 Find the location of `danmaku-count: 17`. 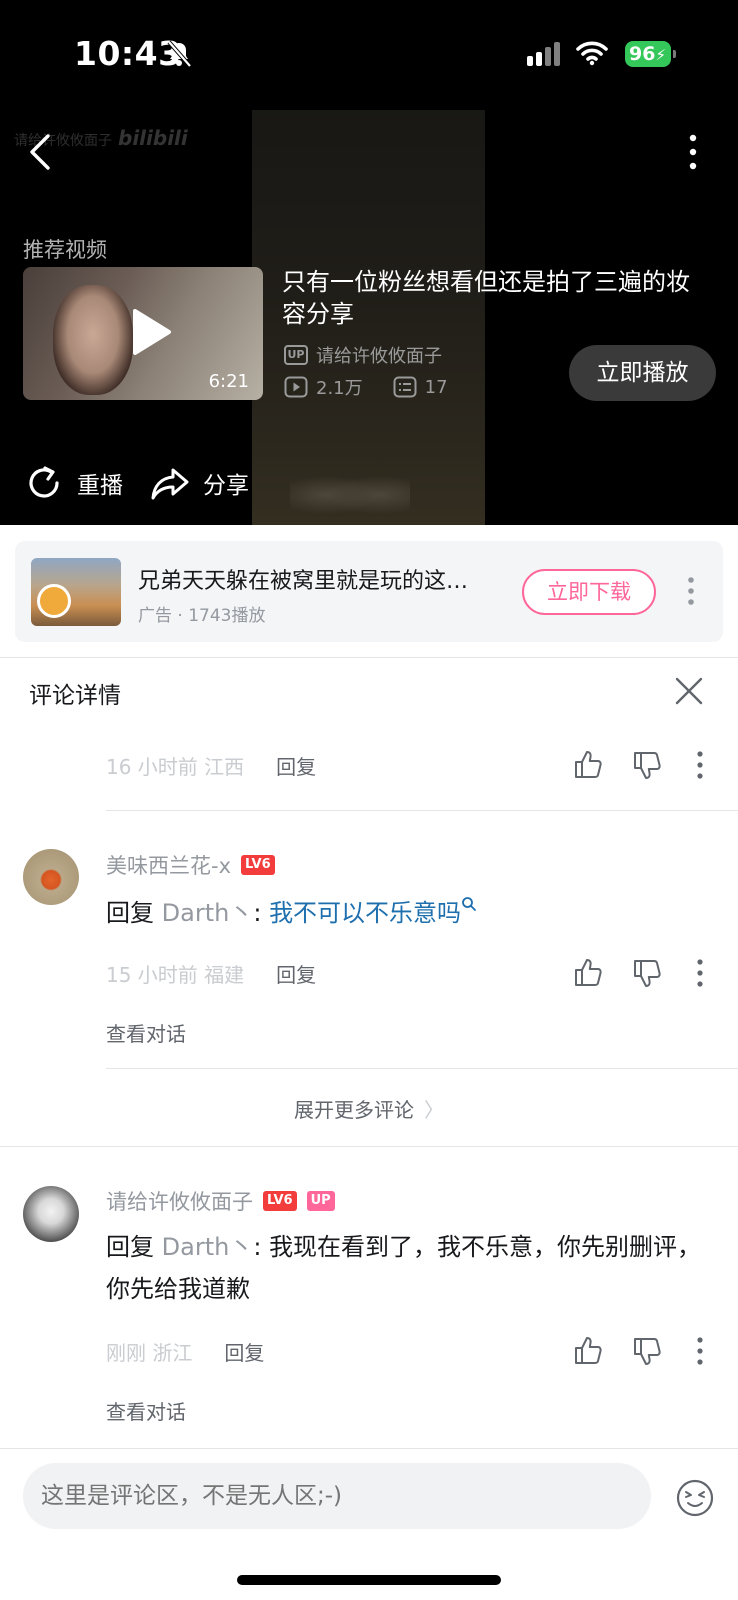

danmaku-count: 17 is located at coordinates (436, 387).